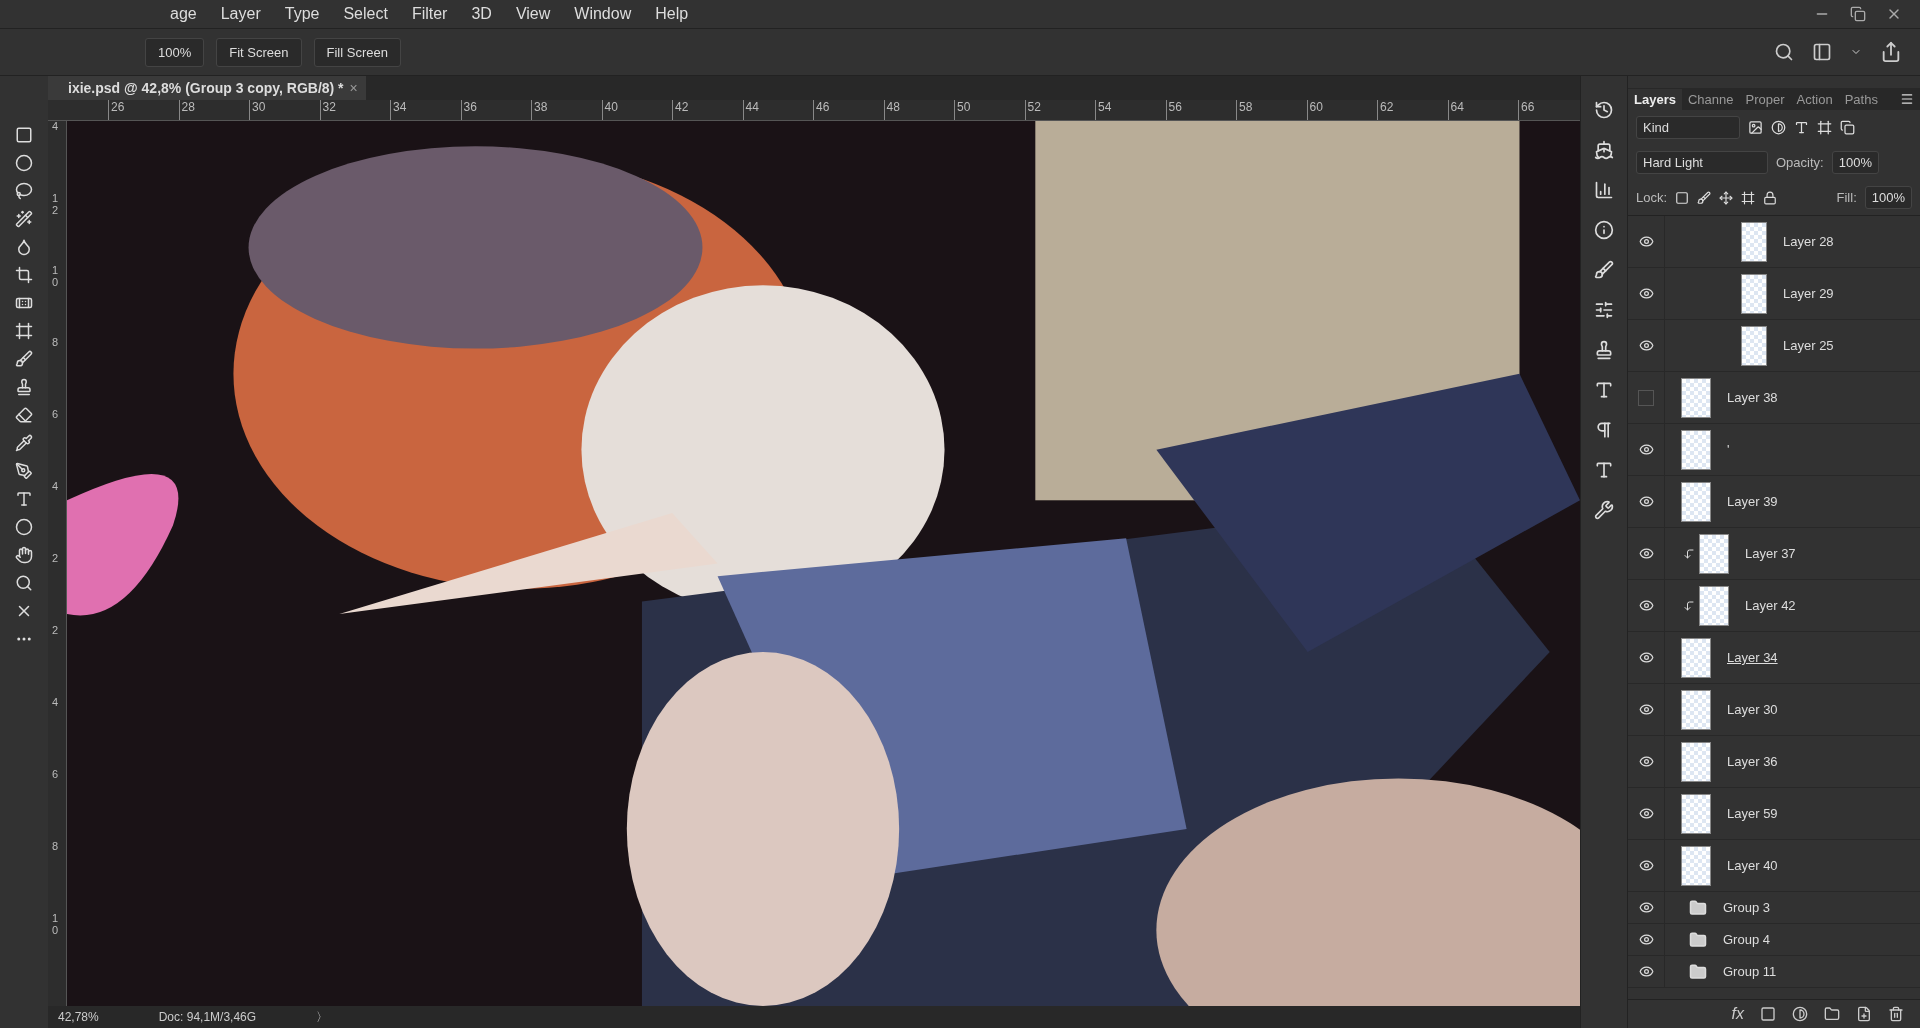 This screenshot has height=1028, width=1920. I want to click on zoom-option-button: Fill Screen, so click(357, 52).